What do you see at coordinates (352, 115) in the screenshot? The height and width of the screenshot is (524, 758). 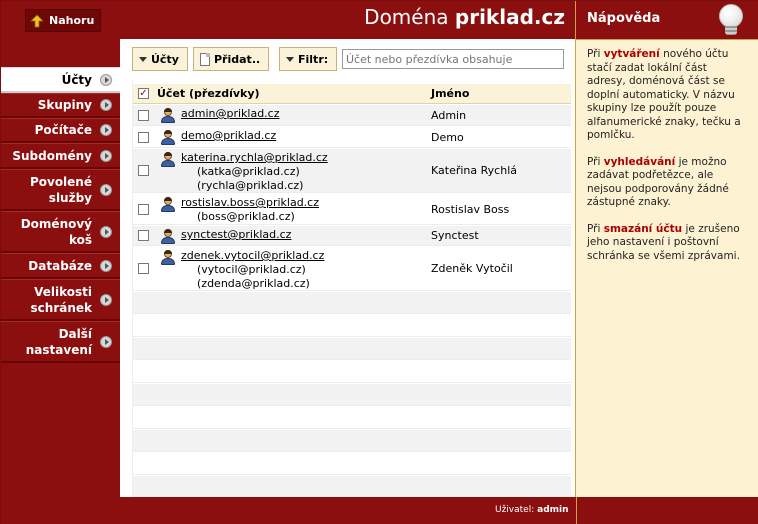 I see `table-row: admin@priklad.cz Admin` at bounding box center [352, 115].